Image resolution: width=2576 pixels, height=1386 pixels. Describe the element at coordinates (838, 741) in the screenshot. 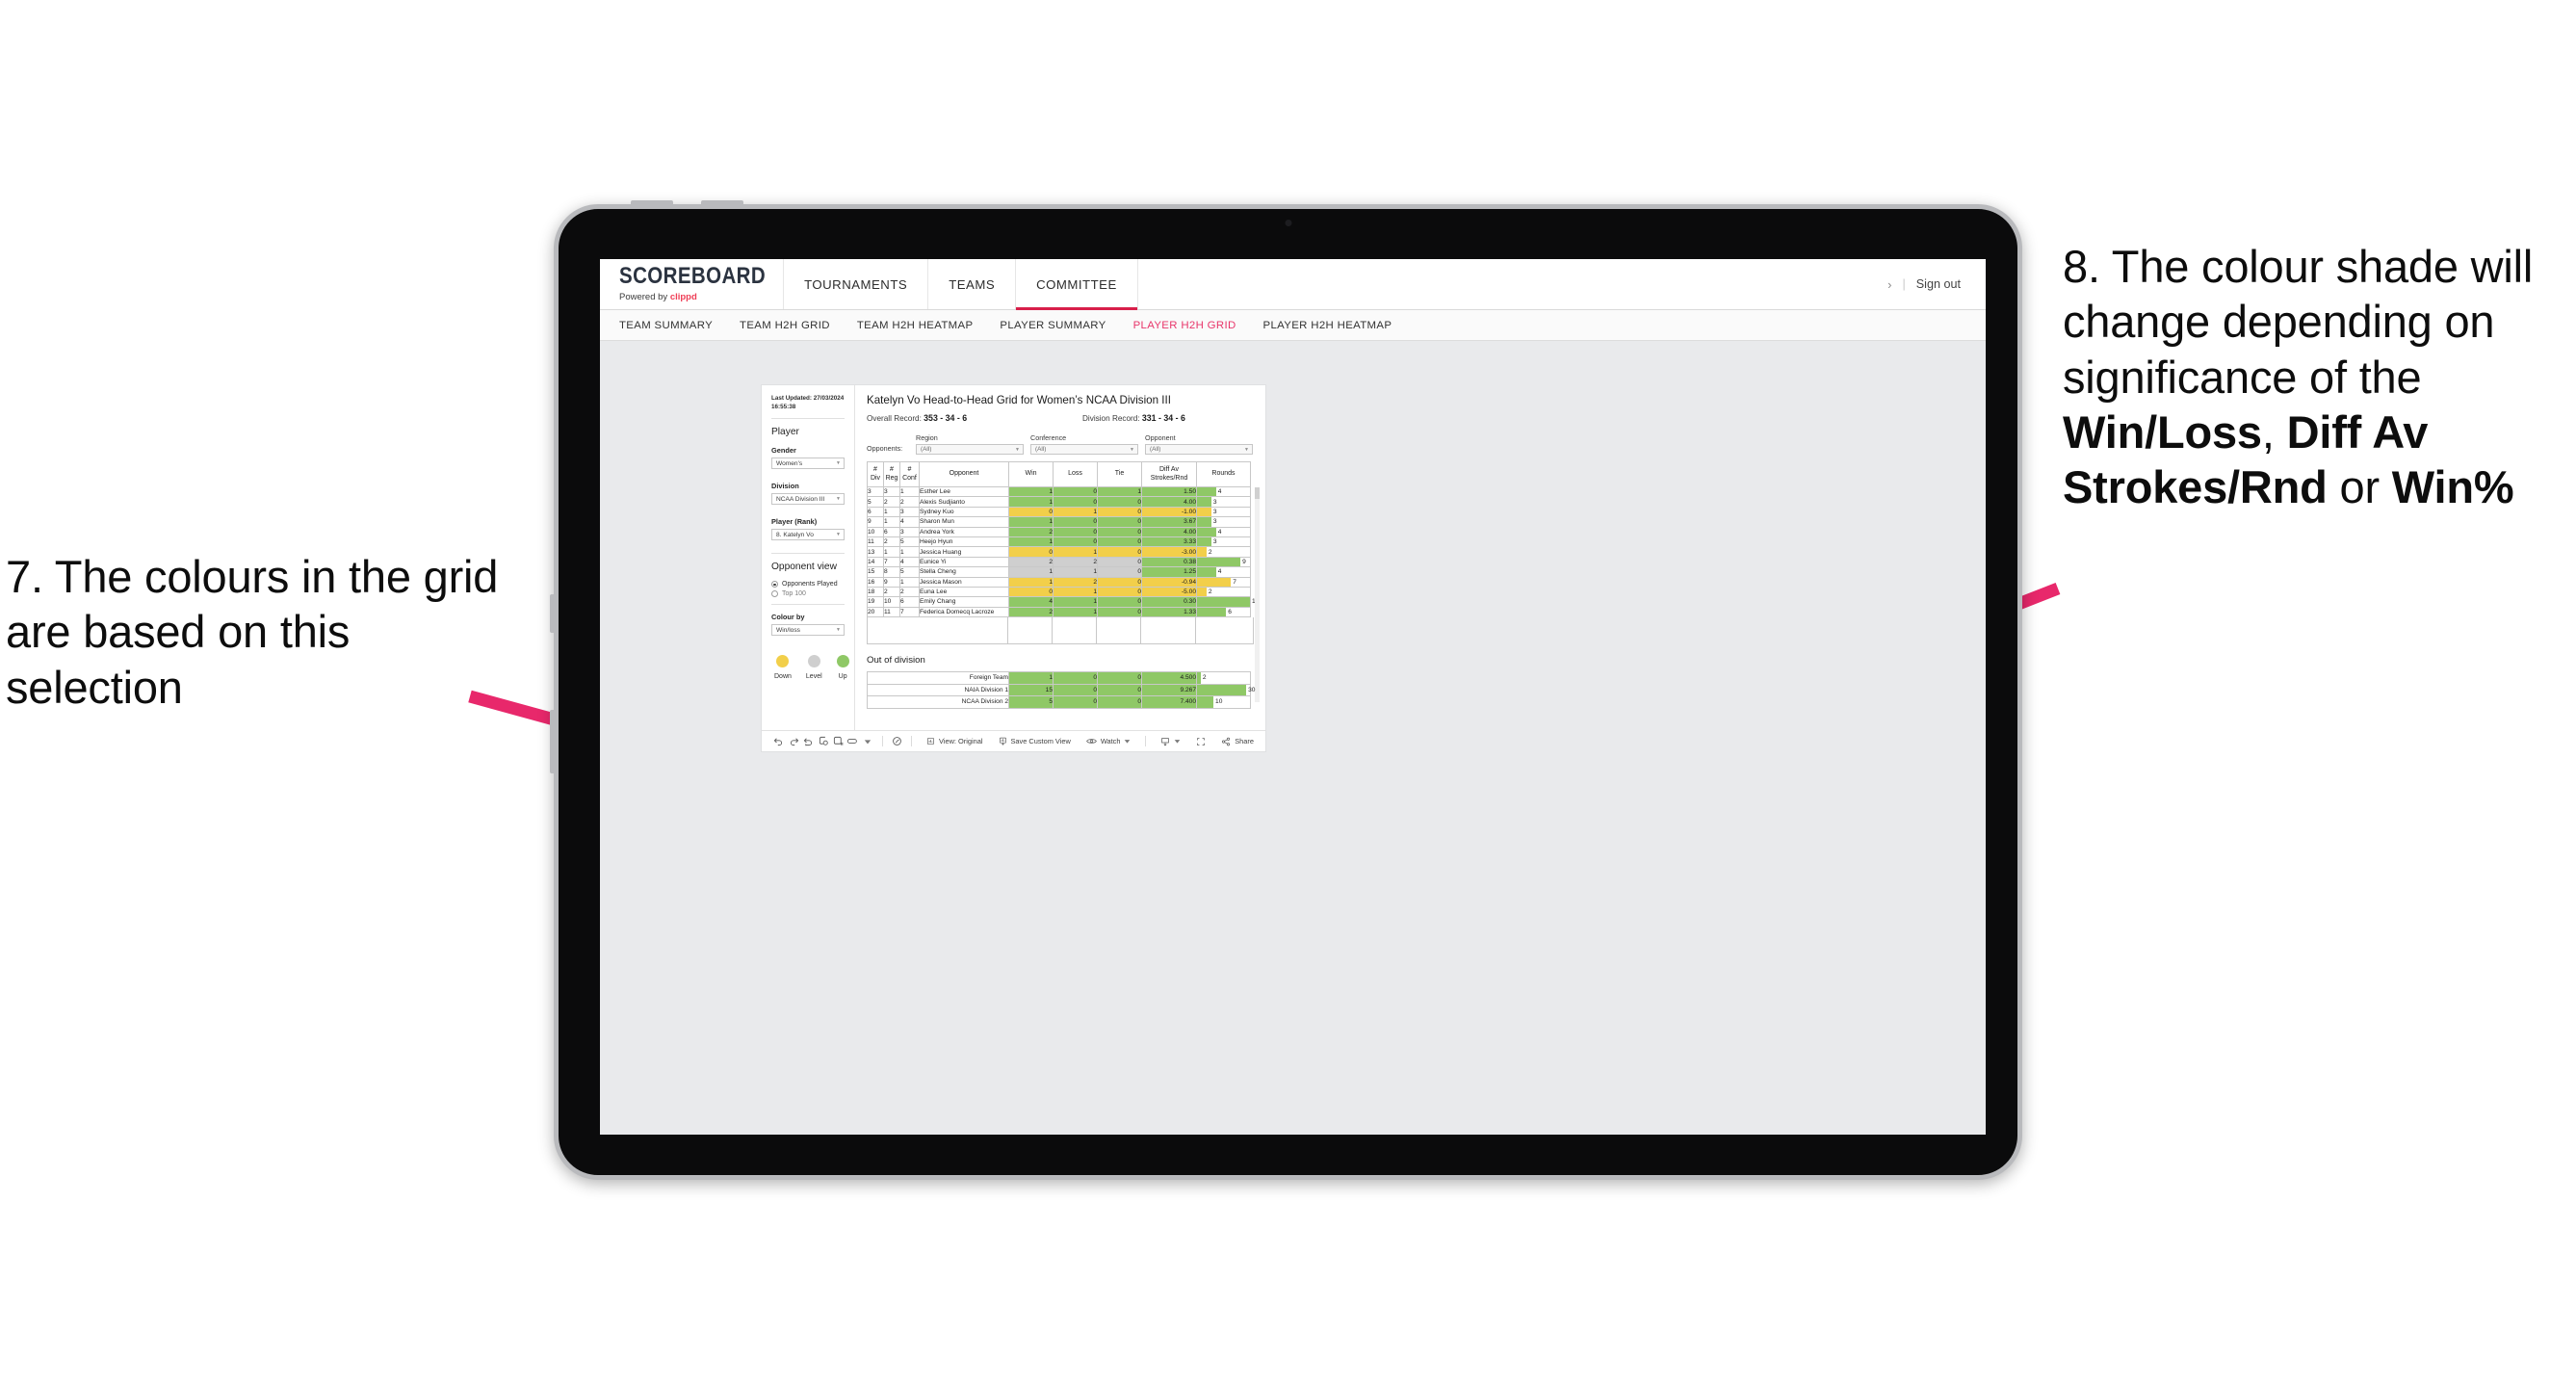

I see `pause-icon` at that location.